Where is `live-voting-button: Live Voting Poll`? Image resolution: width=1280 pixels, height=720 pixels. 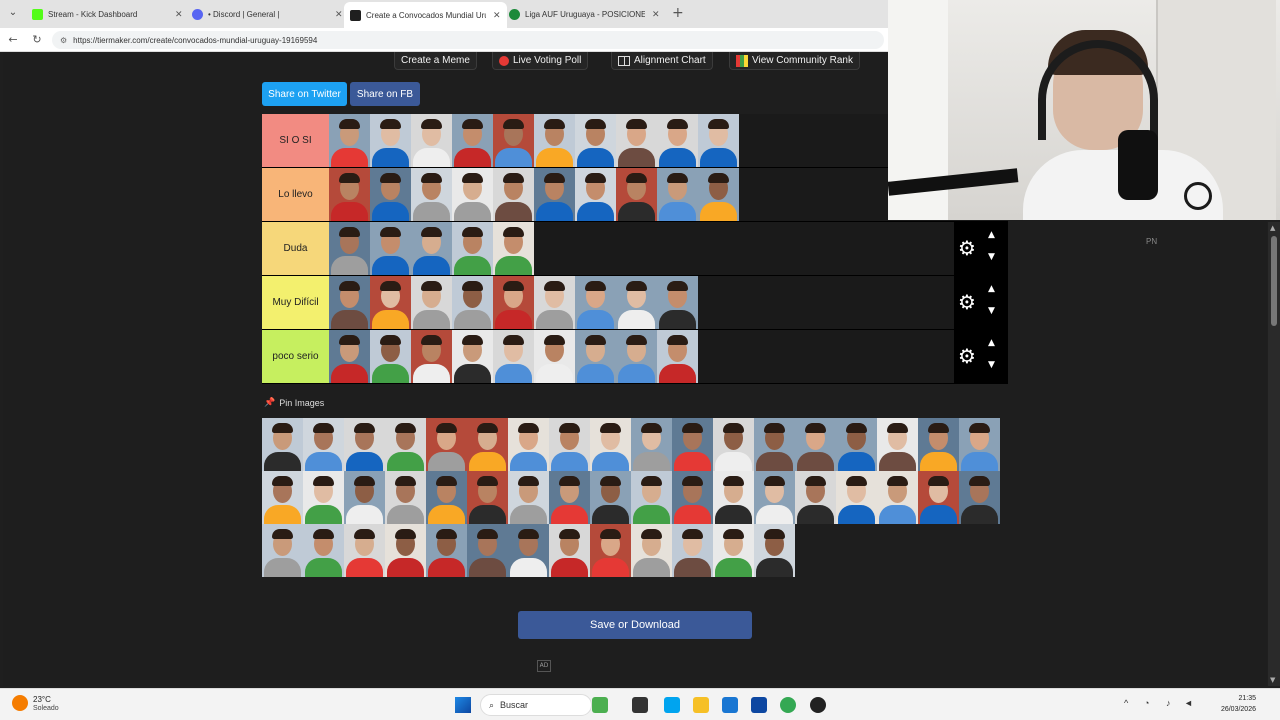
live-voting-button: Live Voting Poll is located at coordinates (540, 61).